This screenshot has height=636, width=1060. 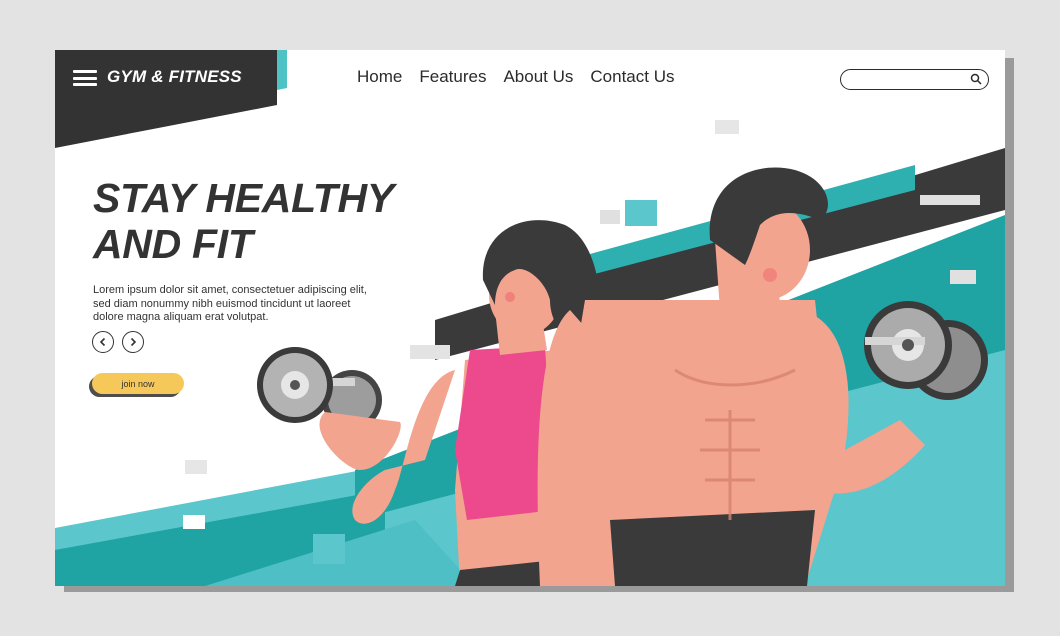 What do you see at coordinates (243, 198) in the screenshot?
I see `hero-title-line-1: STAY HEALTHY` at bounding box center [243, 198].